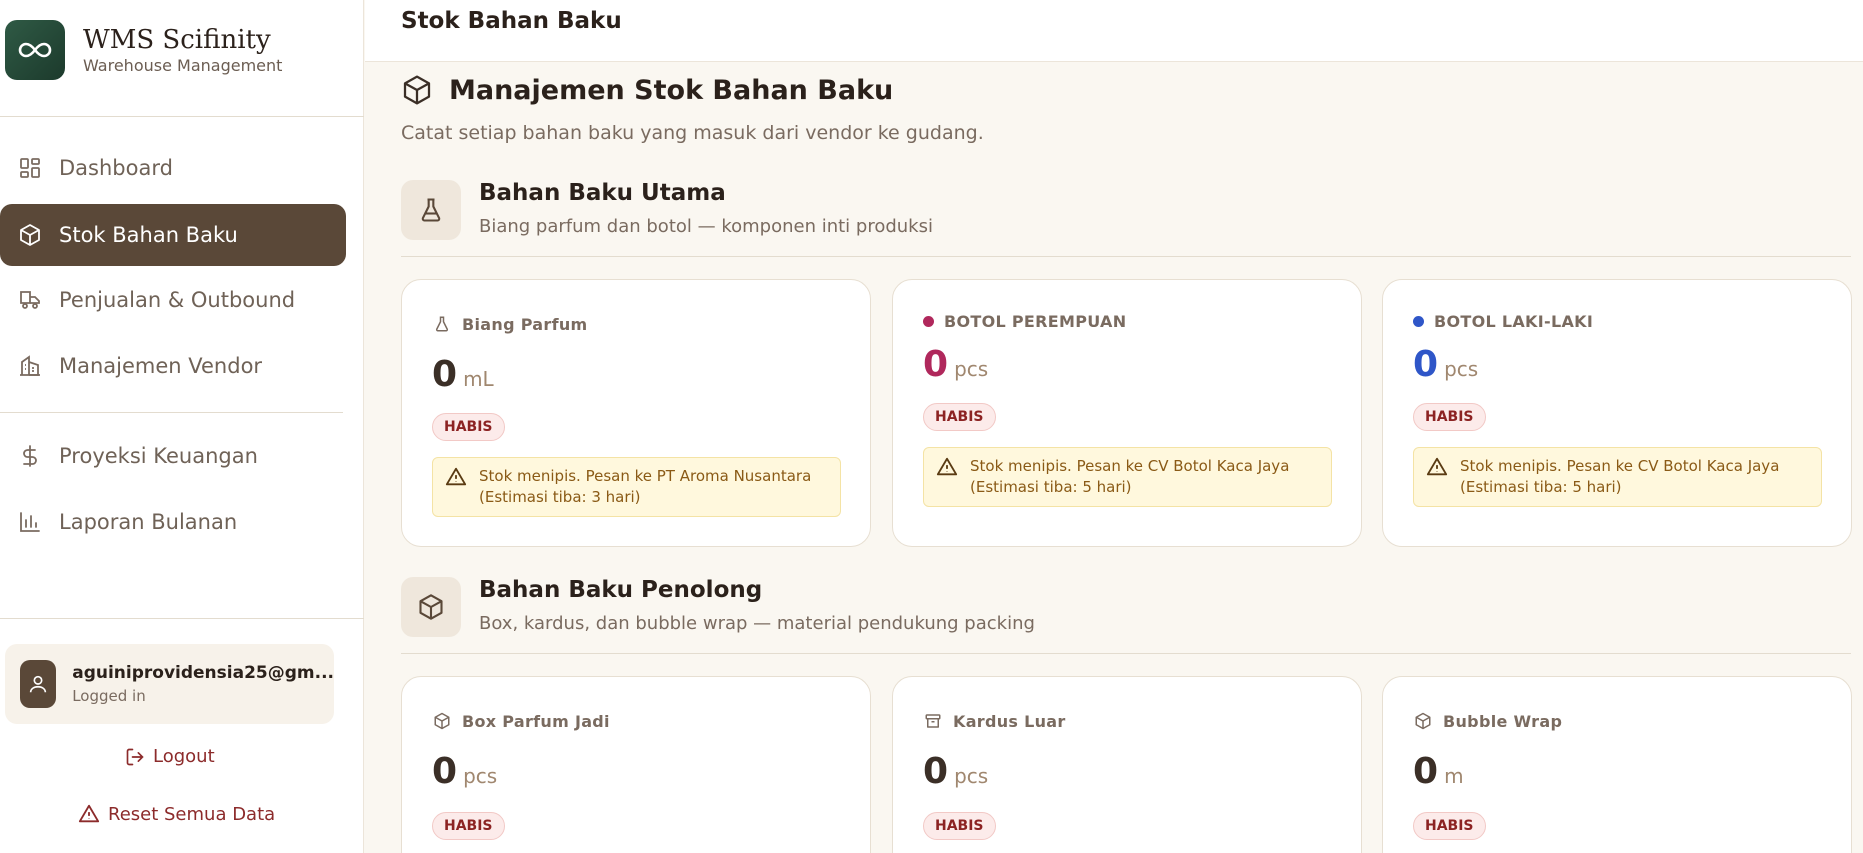 The height and width of the screenshot is (853, 1863). What do you see at coordinates (30, 300) in the screenshot?
I see `truck-icon` at bounding box center [30, 300].